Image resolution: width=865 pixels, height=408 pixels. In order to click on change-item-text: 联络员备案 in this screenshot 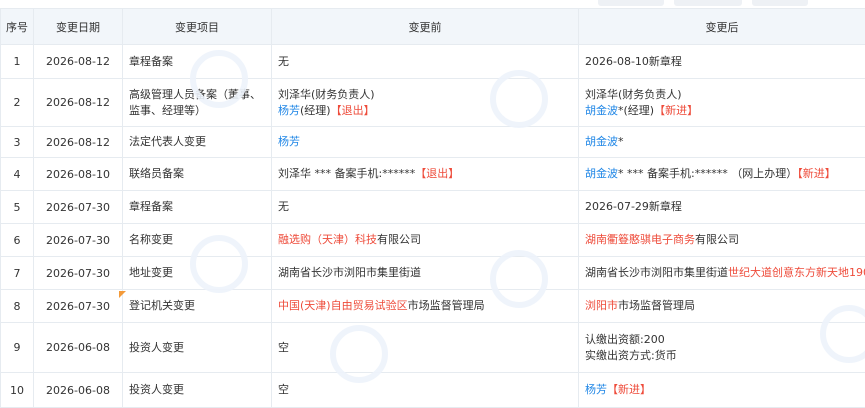, I will do `click(200, 174)`.